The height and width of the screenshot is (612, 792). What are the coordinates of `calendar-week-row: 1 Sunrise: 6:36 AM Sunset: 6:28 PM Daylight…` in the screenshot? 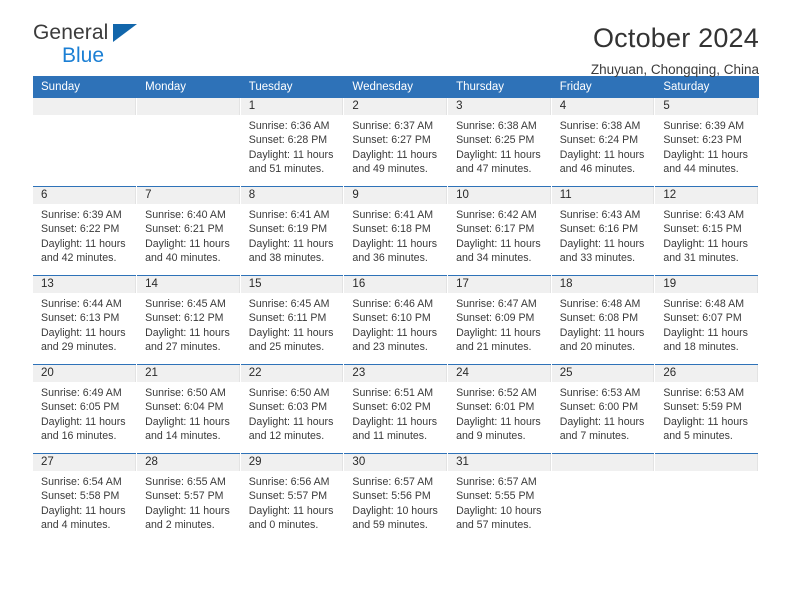 It's located at (396, 142).